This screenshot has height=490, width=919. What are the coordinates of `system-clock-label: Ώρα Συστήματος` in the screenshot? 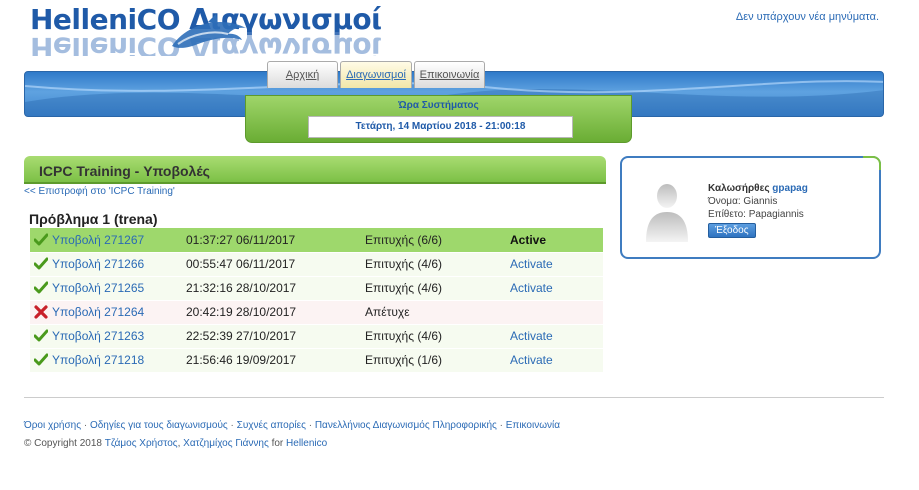 It's located at (438, 105).